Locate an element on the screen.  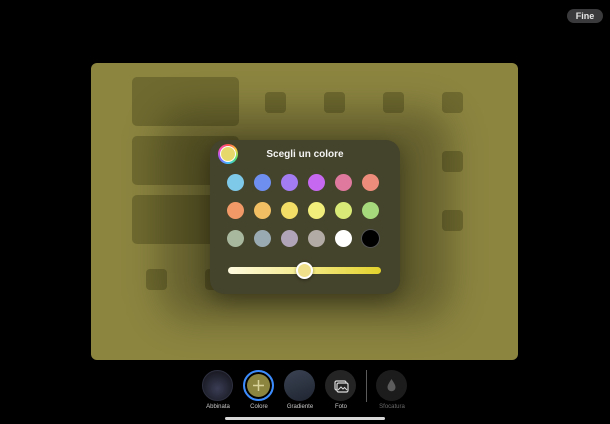
photo-icon is located at coordinates (341, 386).